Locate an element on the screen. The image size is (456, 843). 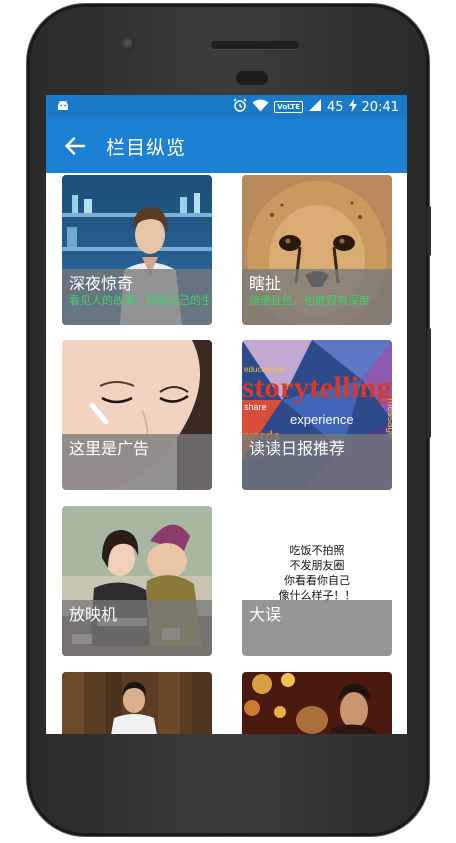
column-card: 放映机 is located at coordinates (137, 581).